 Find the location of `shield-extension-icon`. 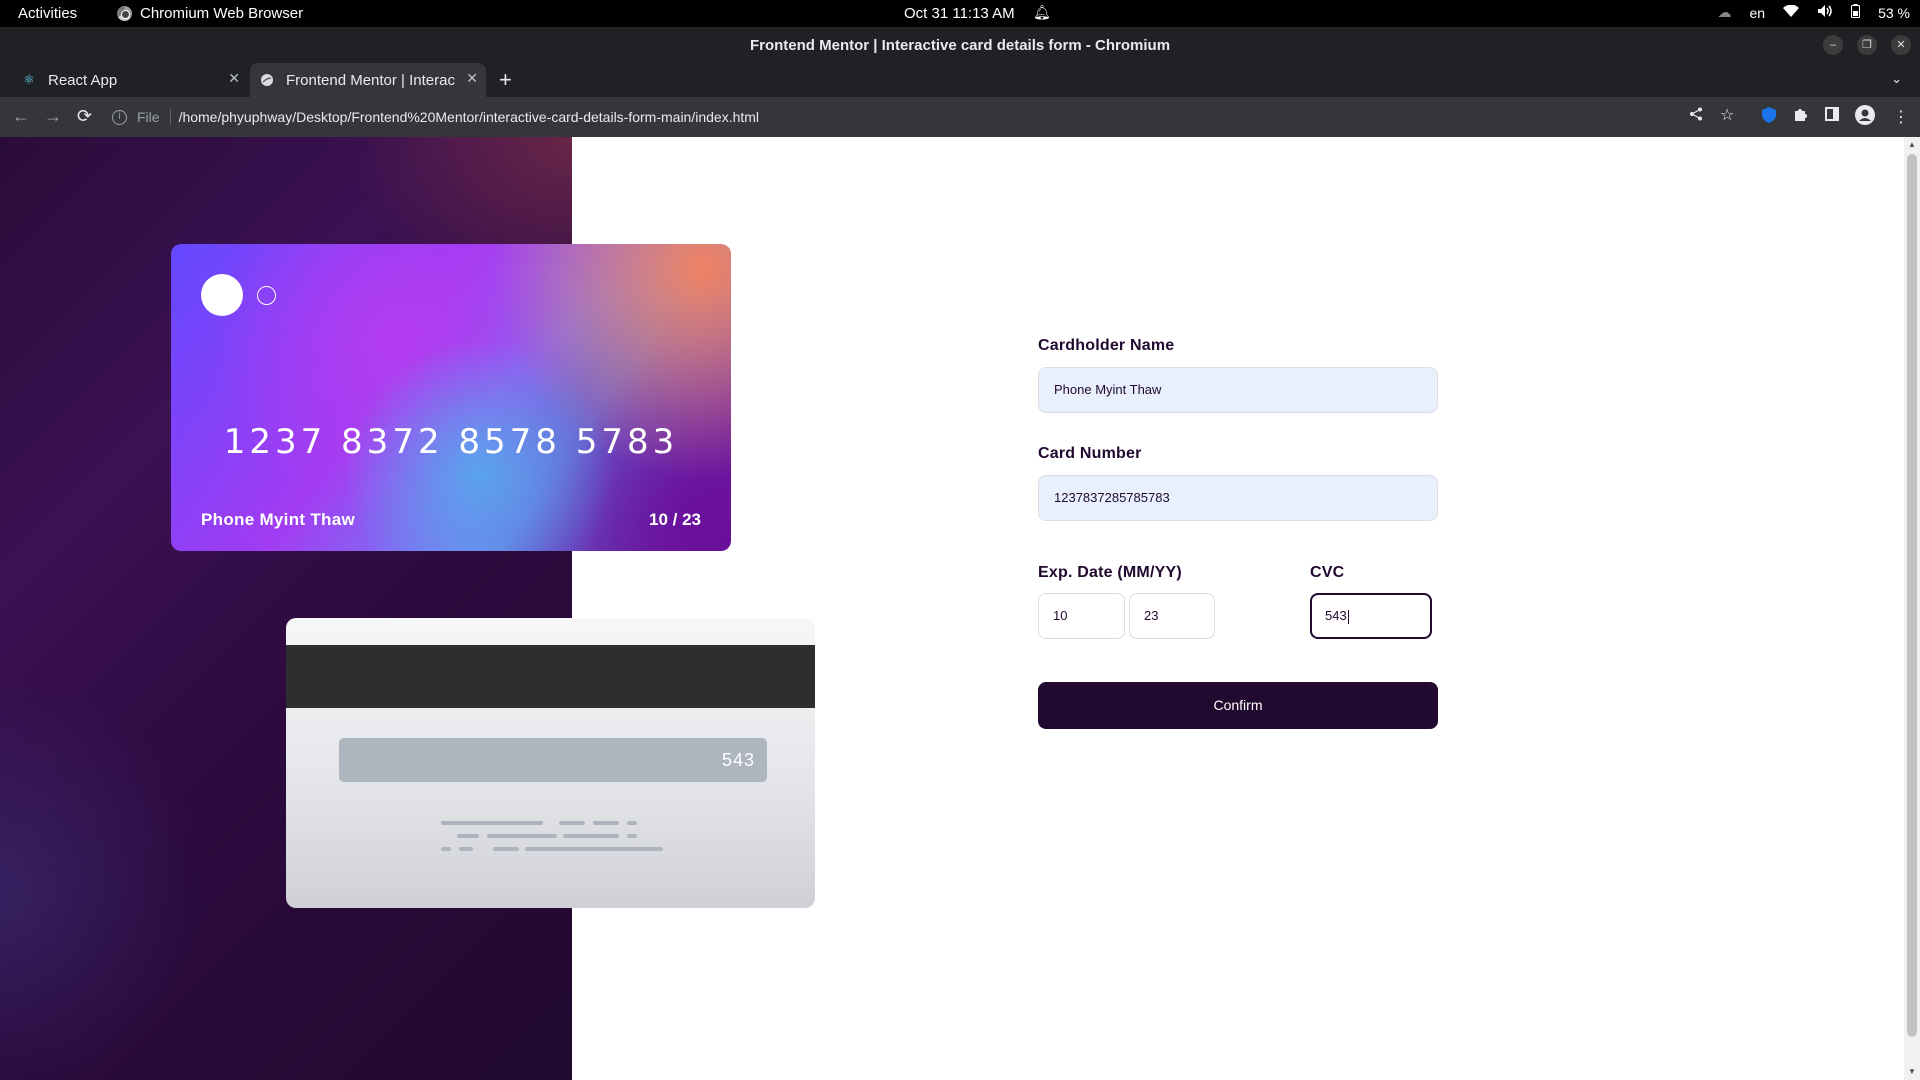

shield-extension-icon is located at coordinates (1769, 117).